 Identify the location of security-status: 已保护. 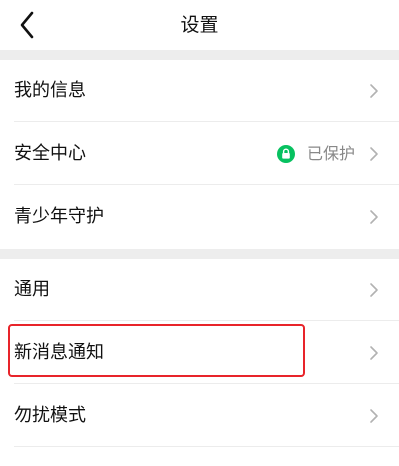
(315, 154).